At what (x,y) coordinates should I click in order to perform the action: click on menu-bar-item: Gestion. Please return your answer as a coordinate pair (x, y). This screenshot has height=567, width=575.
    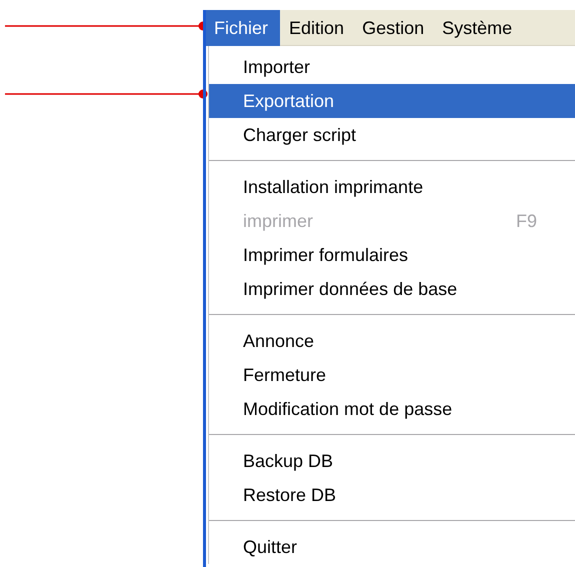
    Looking at the image, I should click on (393, 28).